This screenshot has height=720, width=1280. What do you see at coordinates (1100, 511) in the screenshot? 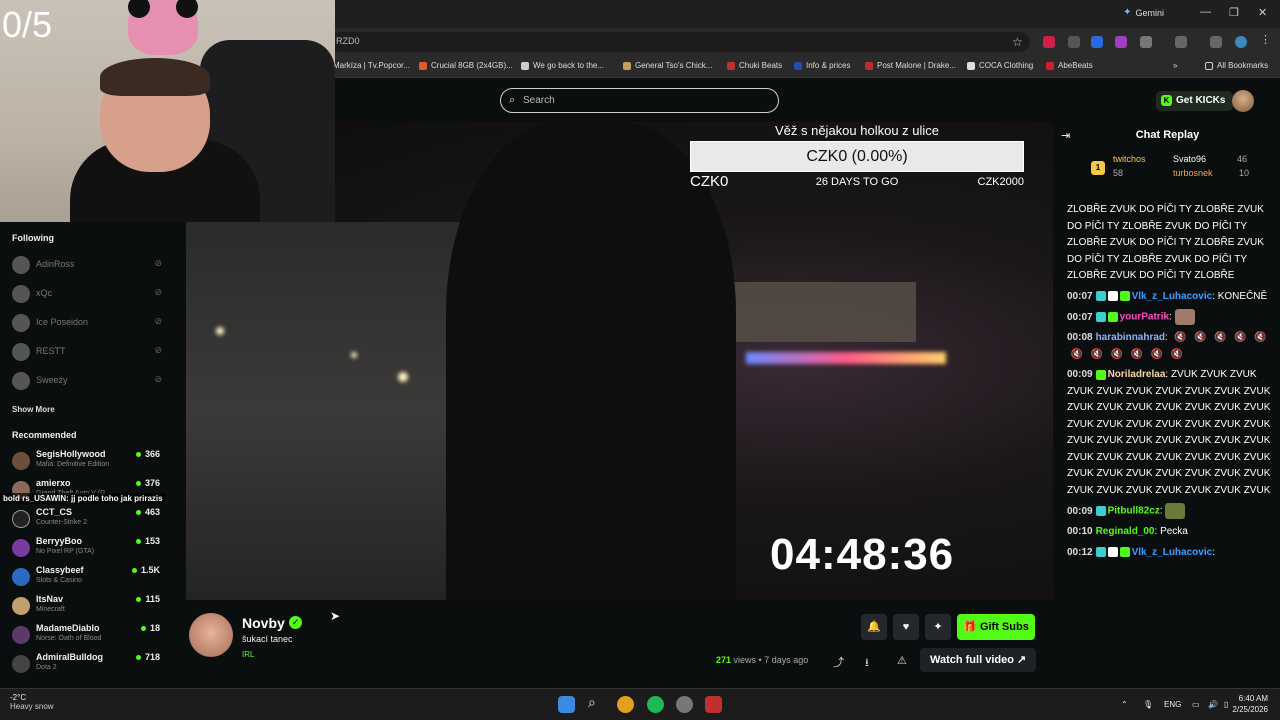
I see `sub-badge-icon` at bounding box center [1100, 511].